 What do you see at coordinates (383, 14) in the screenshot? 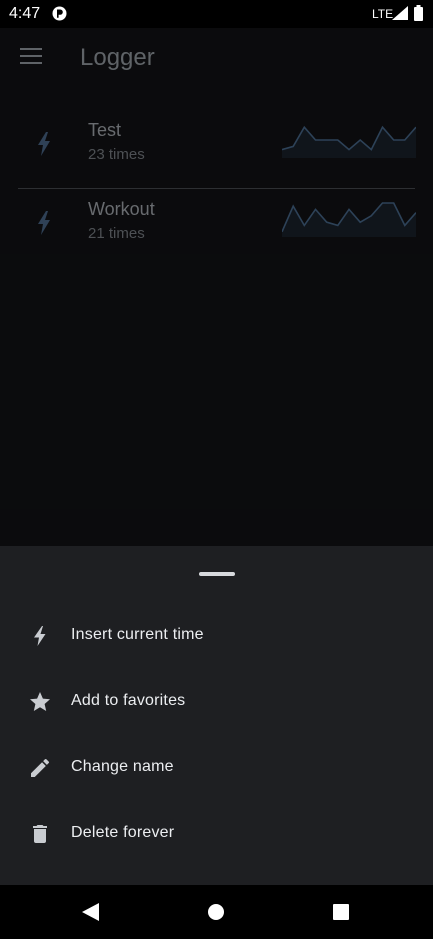
I see `network-type: LTE` at bounding box center [383, 14].